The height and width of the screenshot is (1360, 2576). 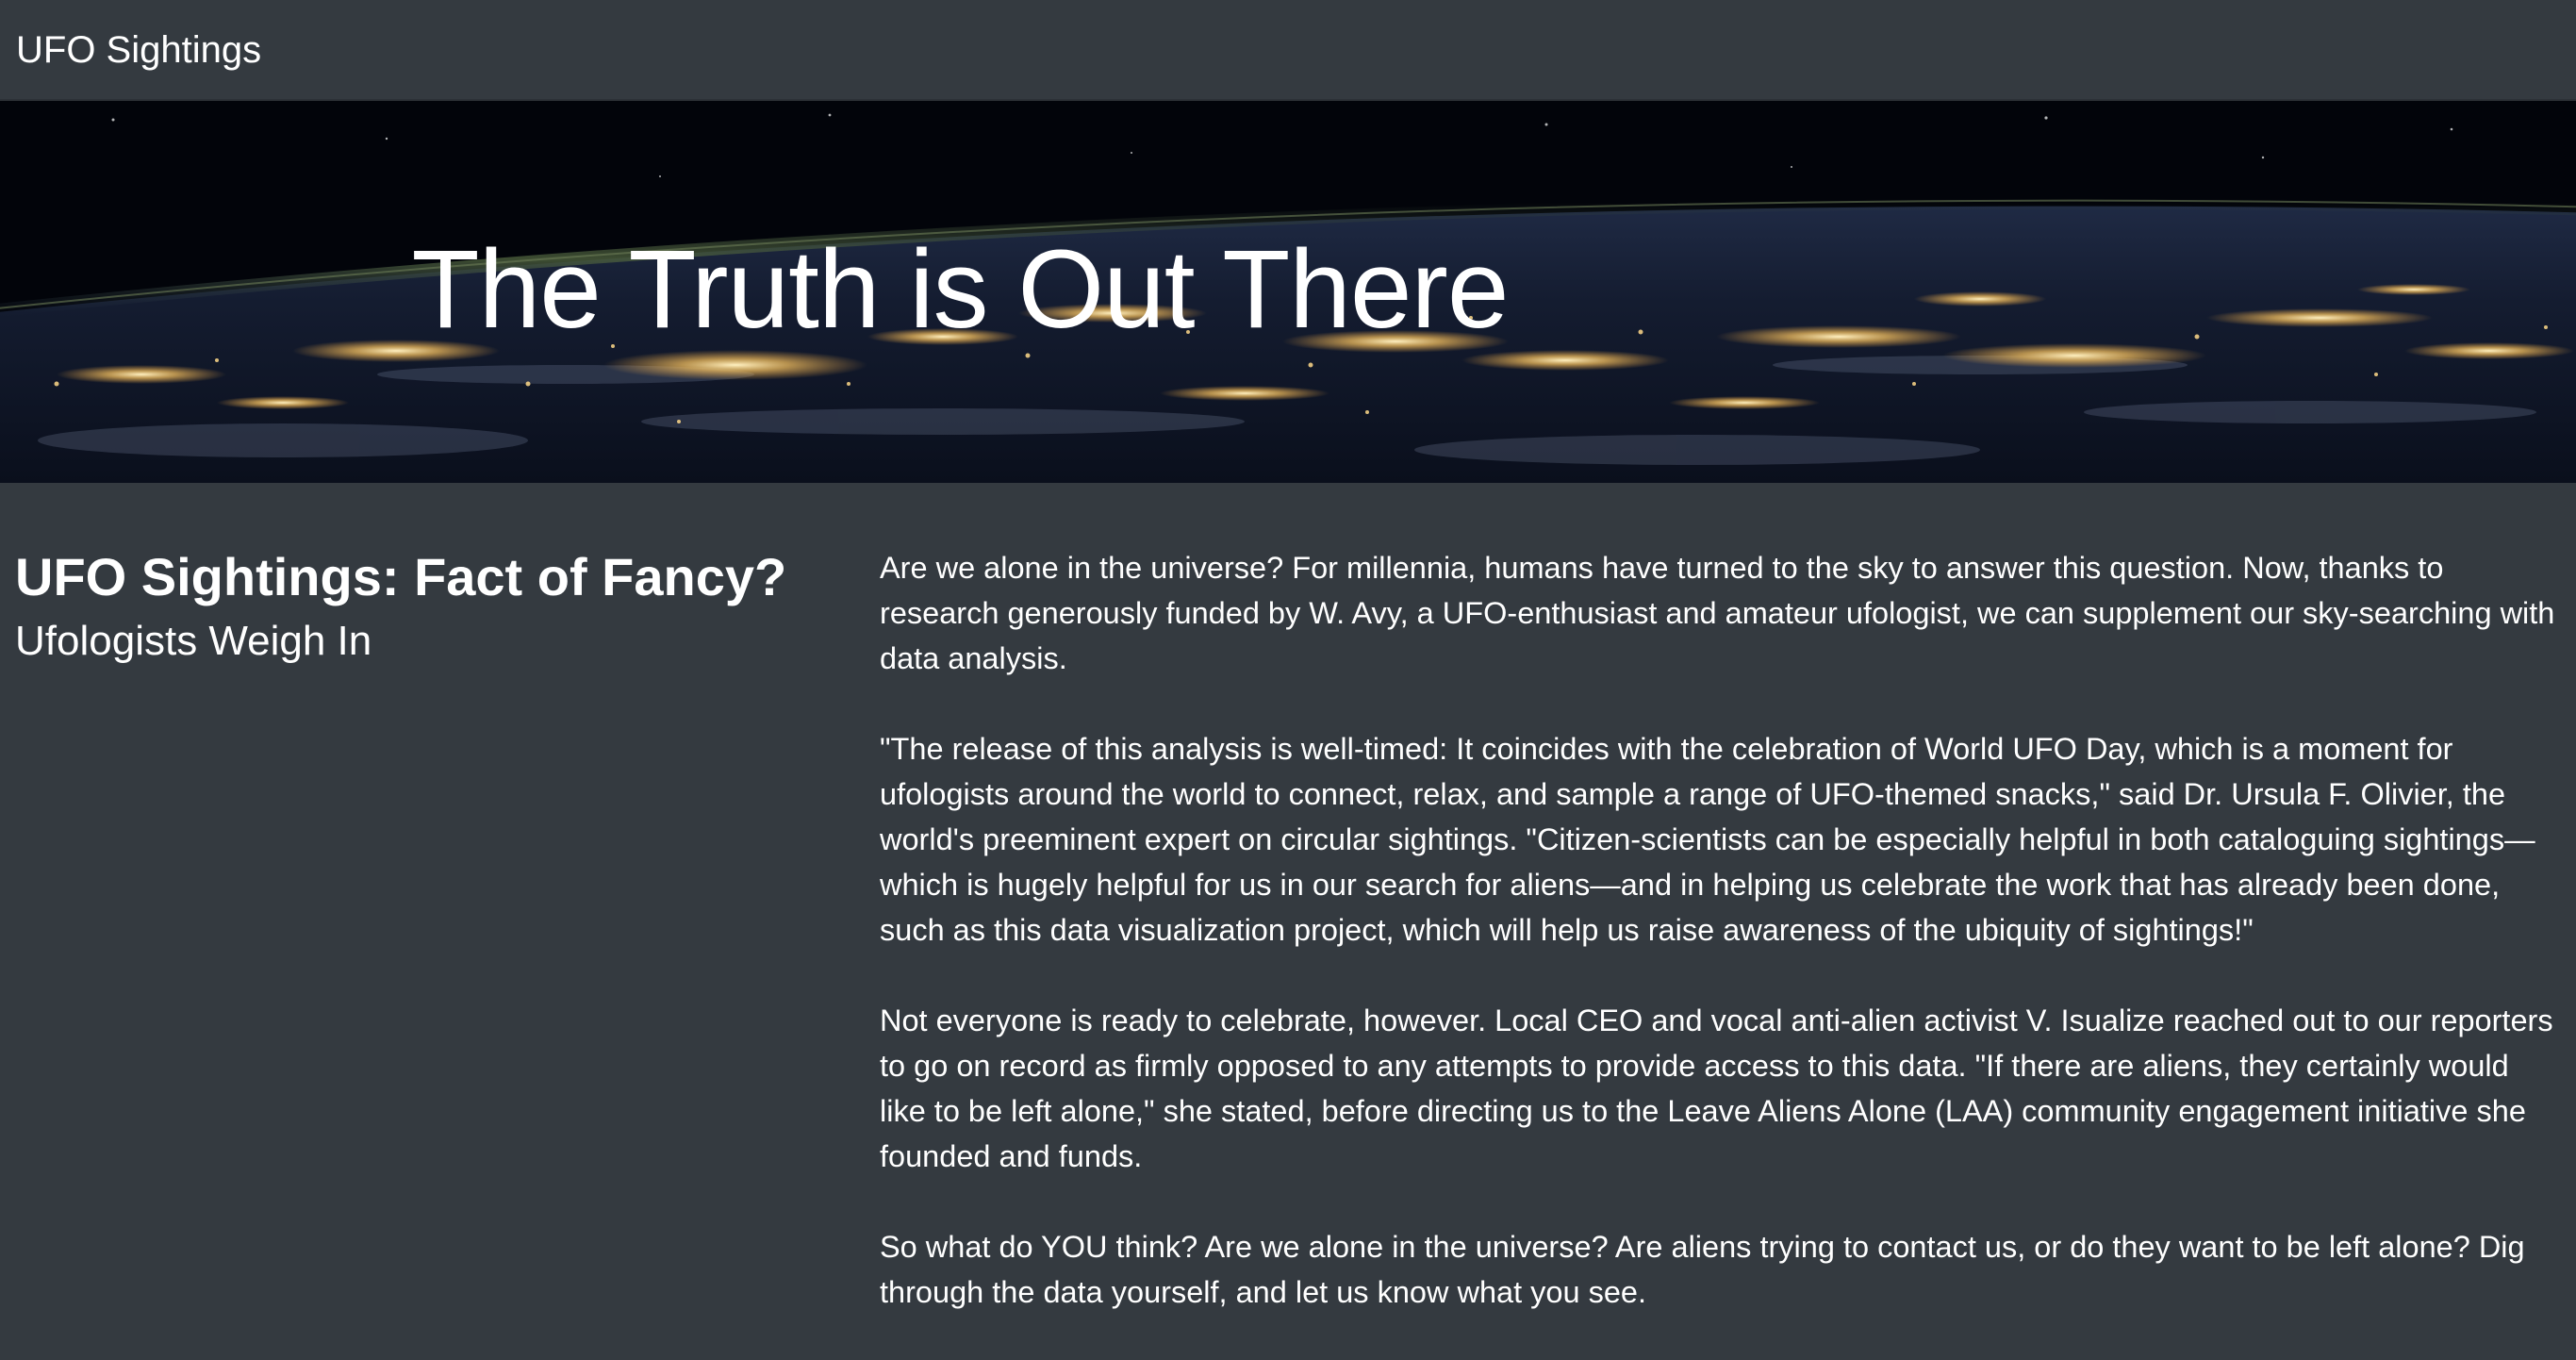 I want to click on hero-title: The Truth is Out There, so click(x=960, y=289).